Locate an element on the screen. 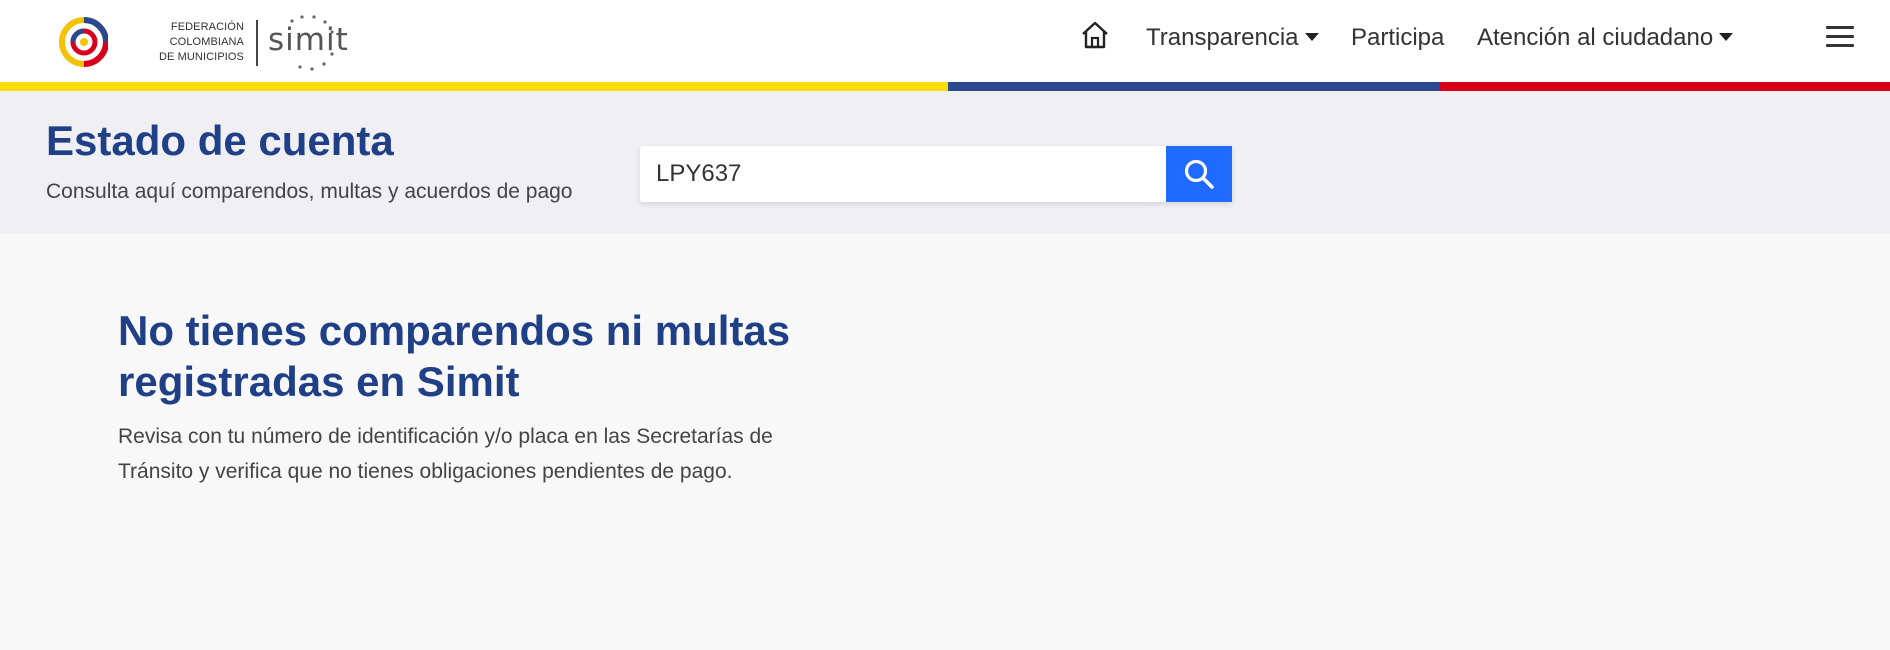 This screenshot has height=650, width=1890. federation-emblem-icon is located at coordinates (83, 42).